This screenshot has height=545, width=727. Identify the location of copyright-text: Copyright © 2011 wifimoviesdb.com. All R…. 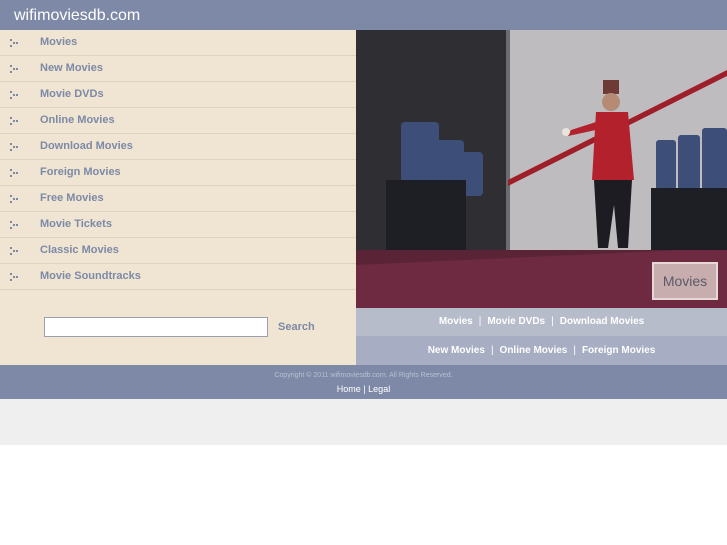
(363, 375).